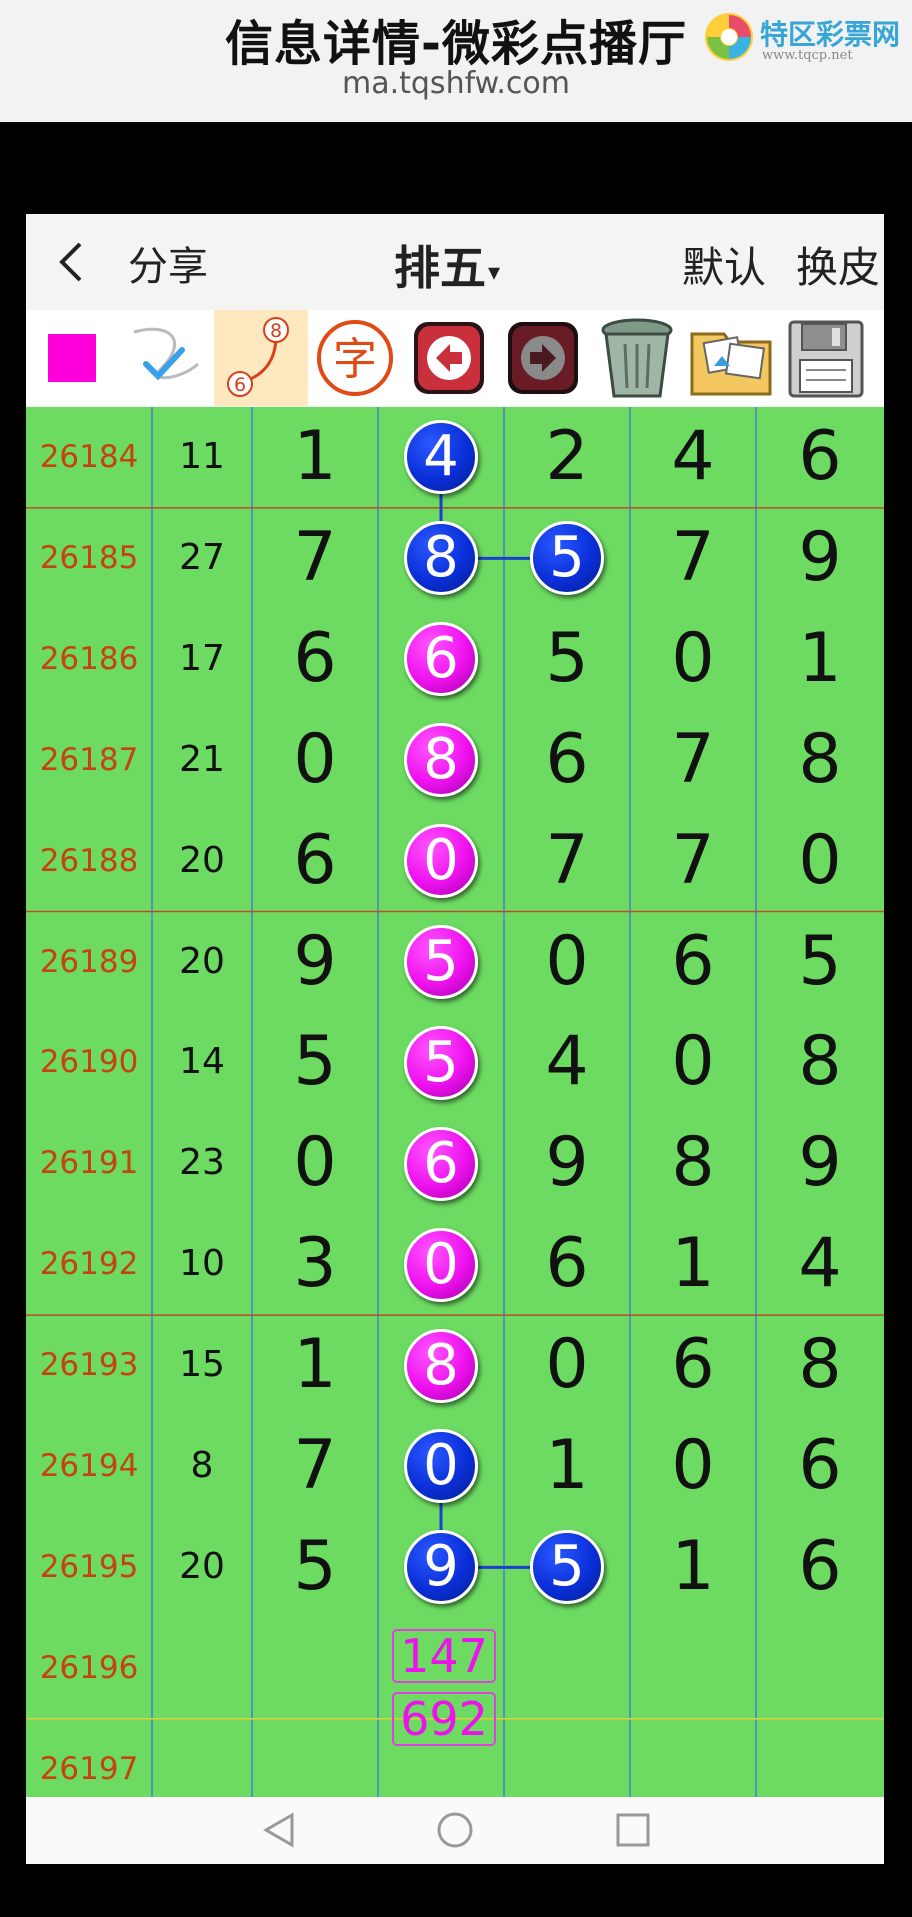  I want to click on sum-value: 27, so click(202, 557).